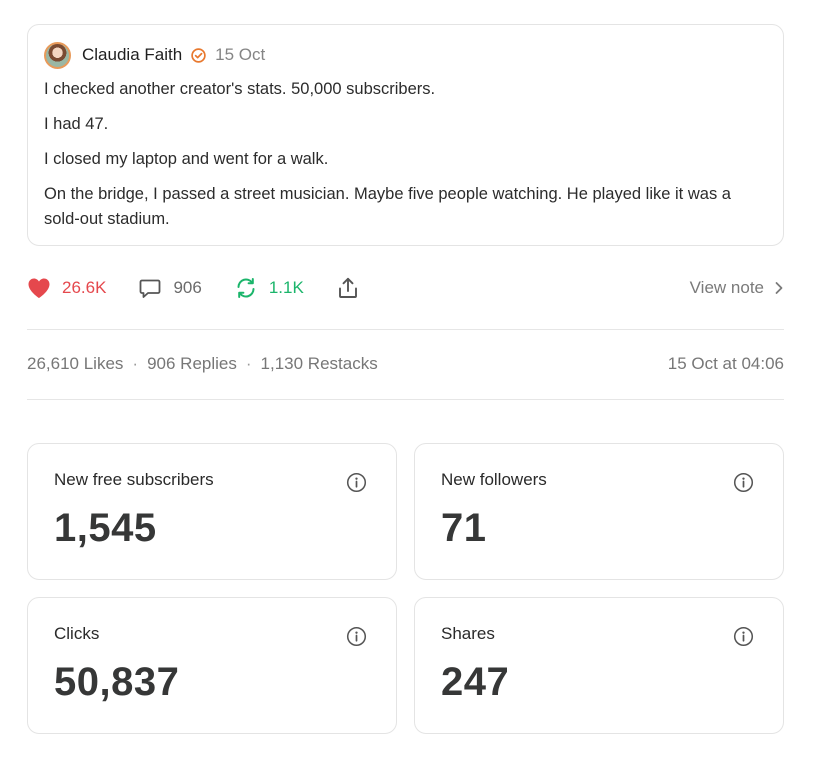 The height and width of the screenshot is (782, 814). I want to click on restack-count: 1.1K, so click(286, 287).